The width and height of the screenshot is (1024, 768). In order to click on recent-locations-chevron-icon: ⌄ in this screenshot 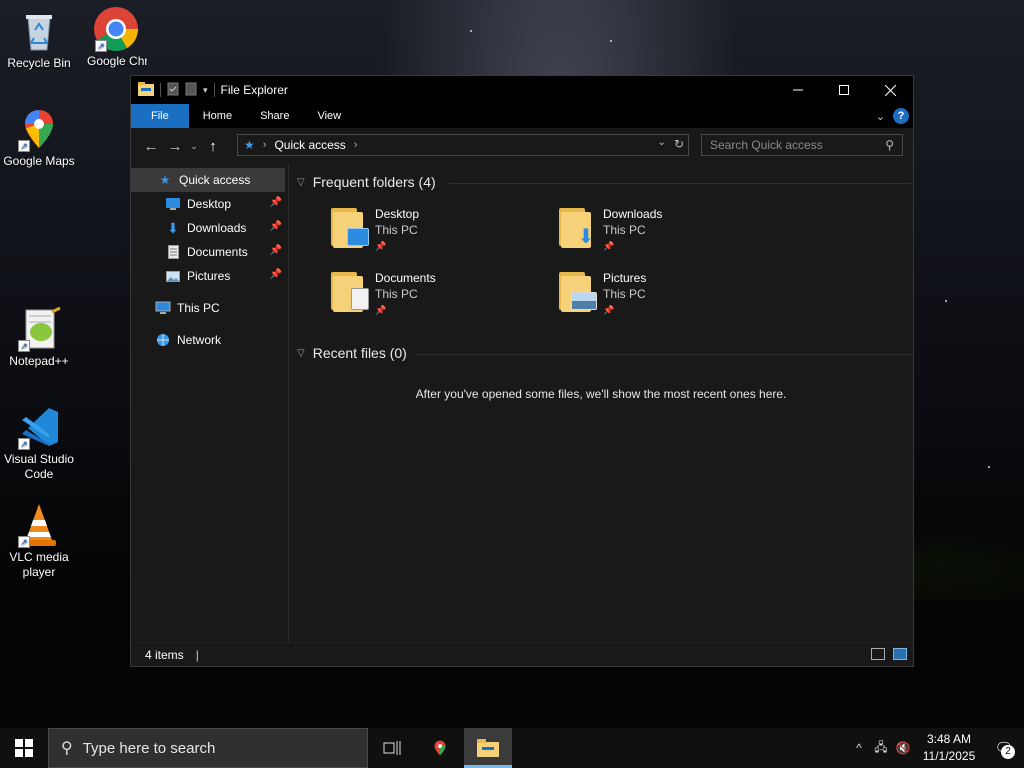, I will do `click(194, 146)`.